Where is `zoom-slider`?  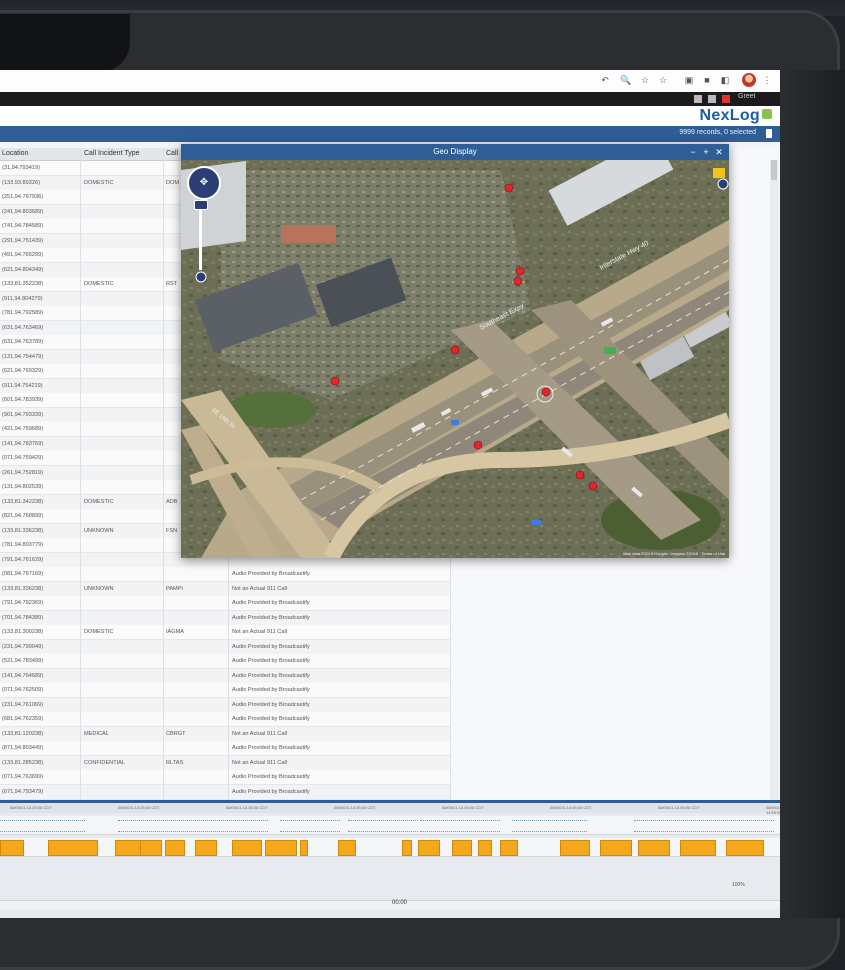 zoom-slider is located at coordinates (200, 235).